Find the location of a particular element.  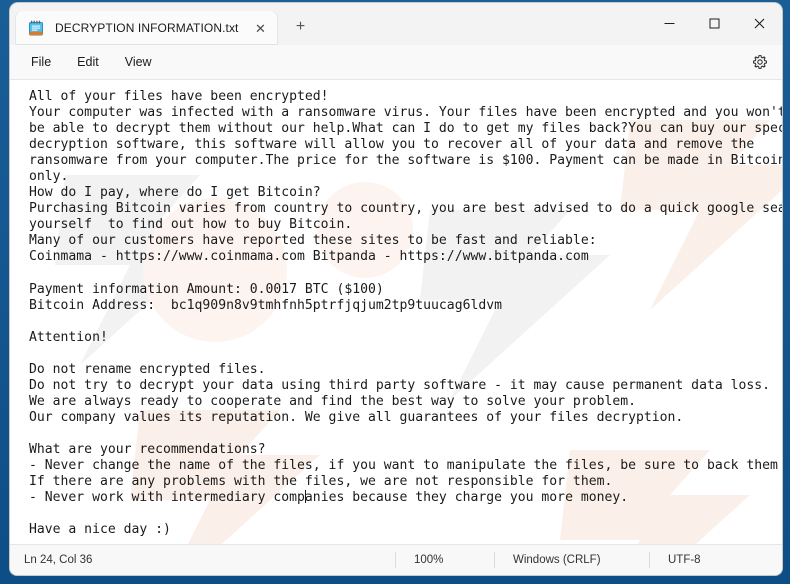

minimize-icon is located at coordinates (669, 23).